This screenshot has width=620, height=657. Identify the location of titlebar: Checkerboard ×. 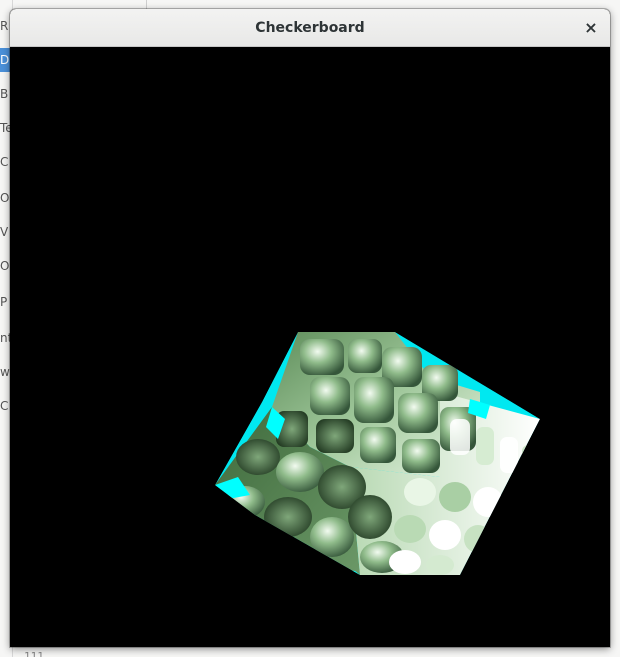
(310, 28).